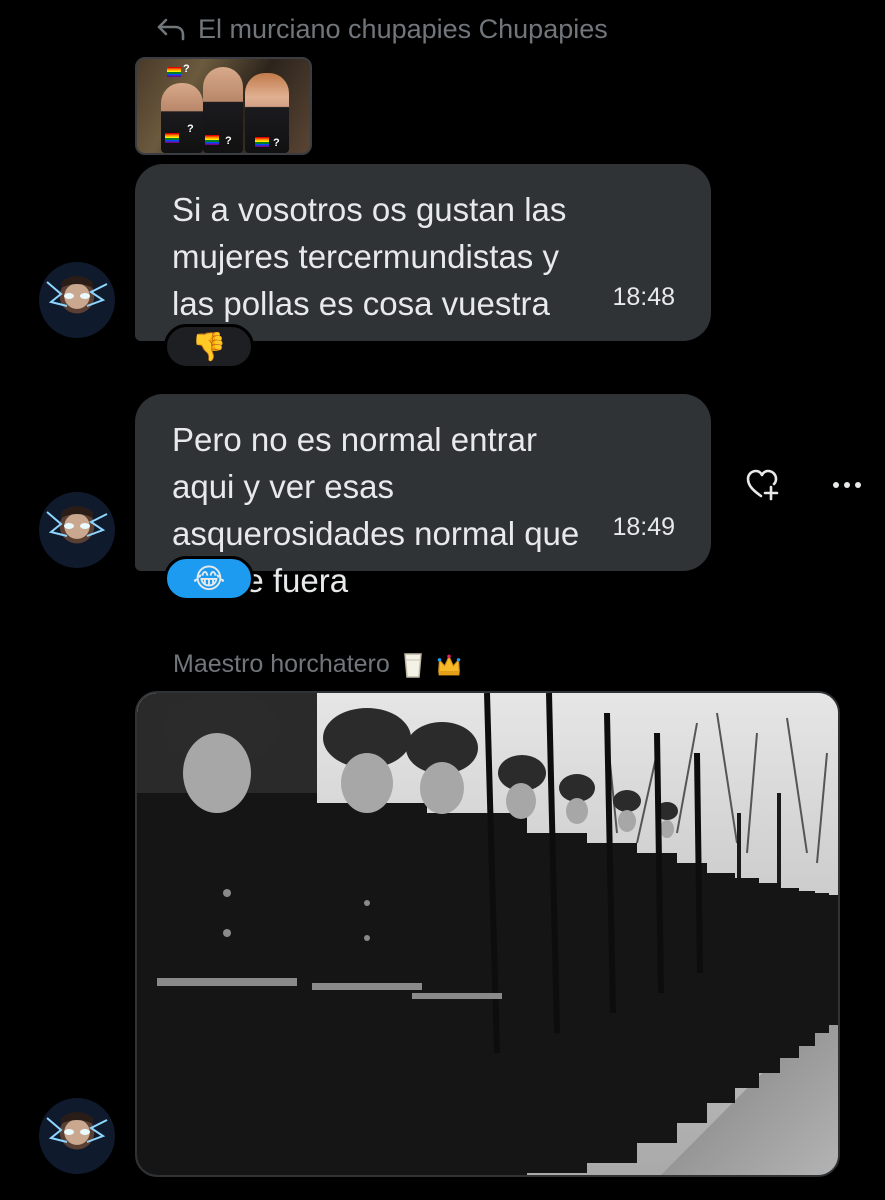 This screenshot has width=885, height=1200. Describe the element at coordinates (449, 664) in the screenshot. I see `crown-icon` at that location.